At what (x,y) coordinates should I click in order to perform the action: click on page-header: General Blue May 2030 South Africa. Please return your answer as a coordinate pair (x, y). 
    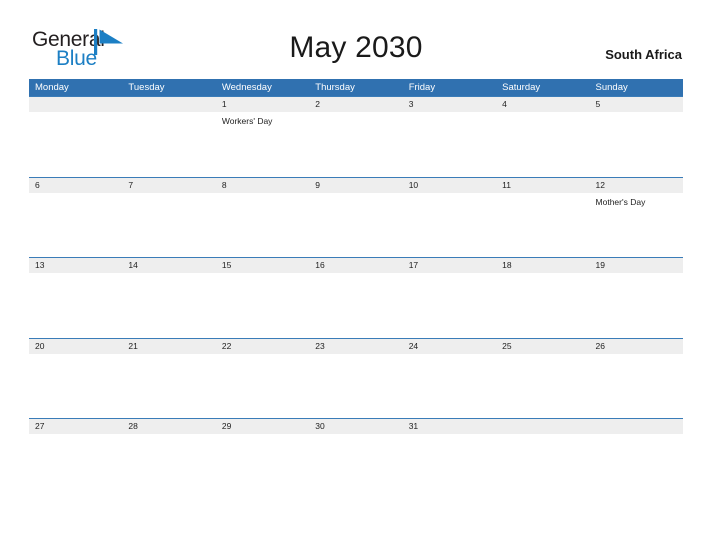
    Looking at the image, I should click on (356, 39).